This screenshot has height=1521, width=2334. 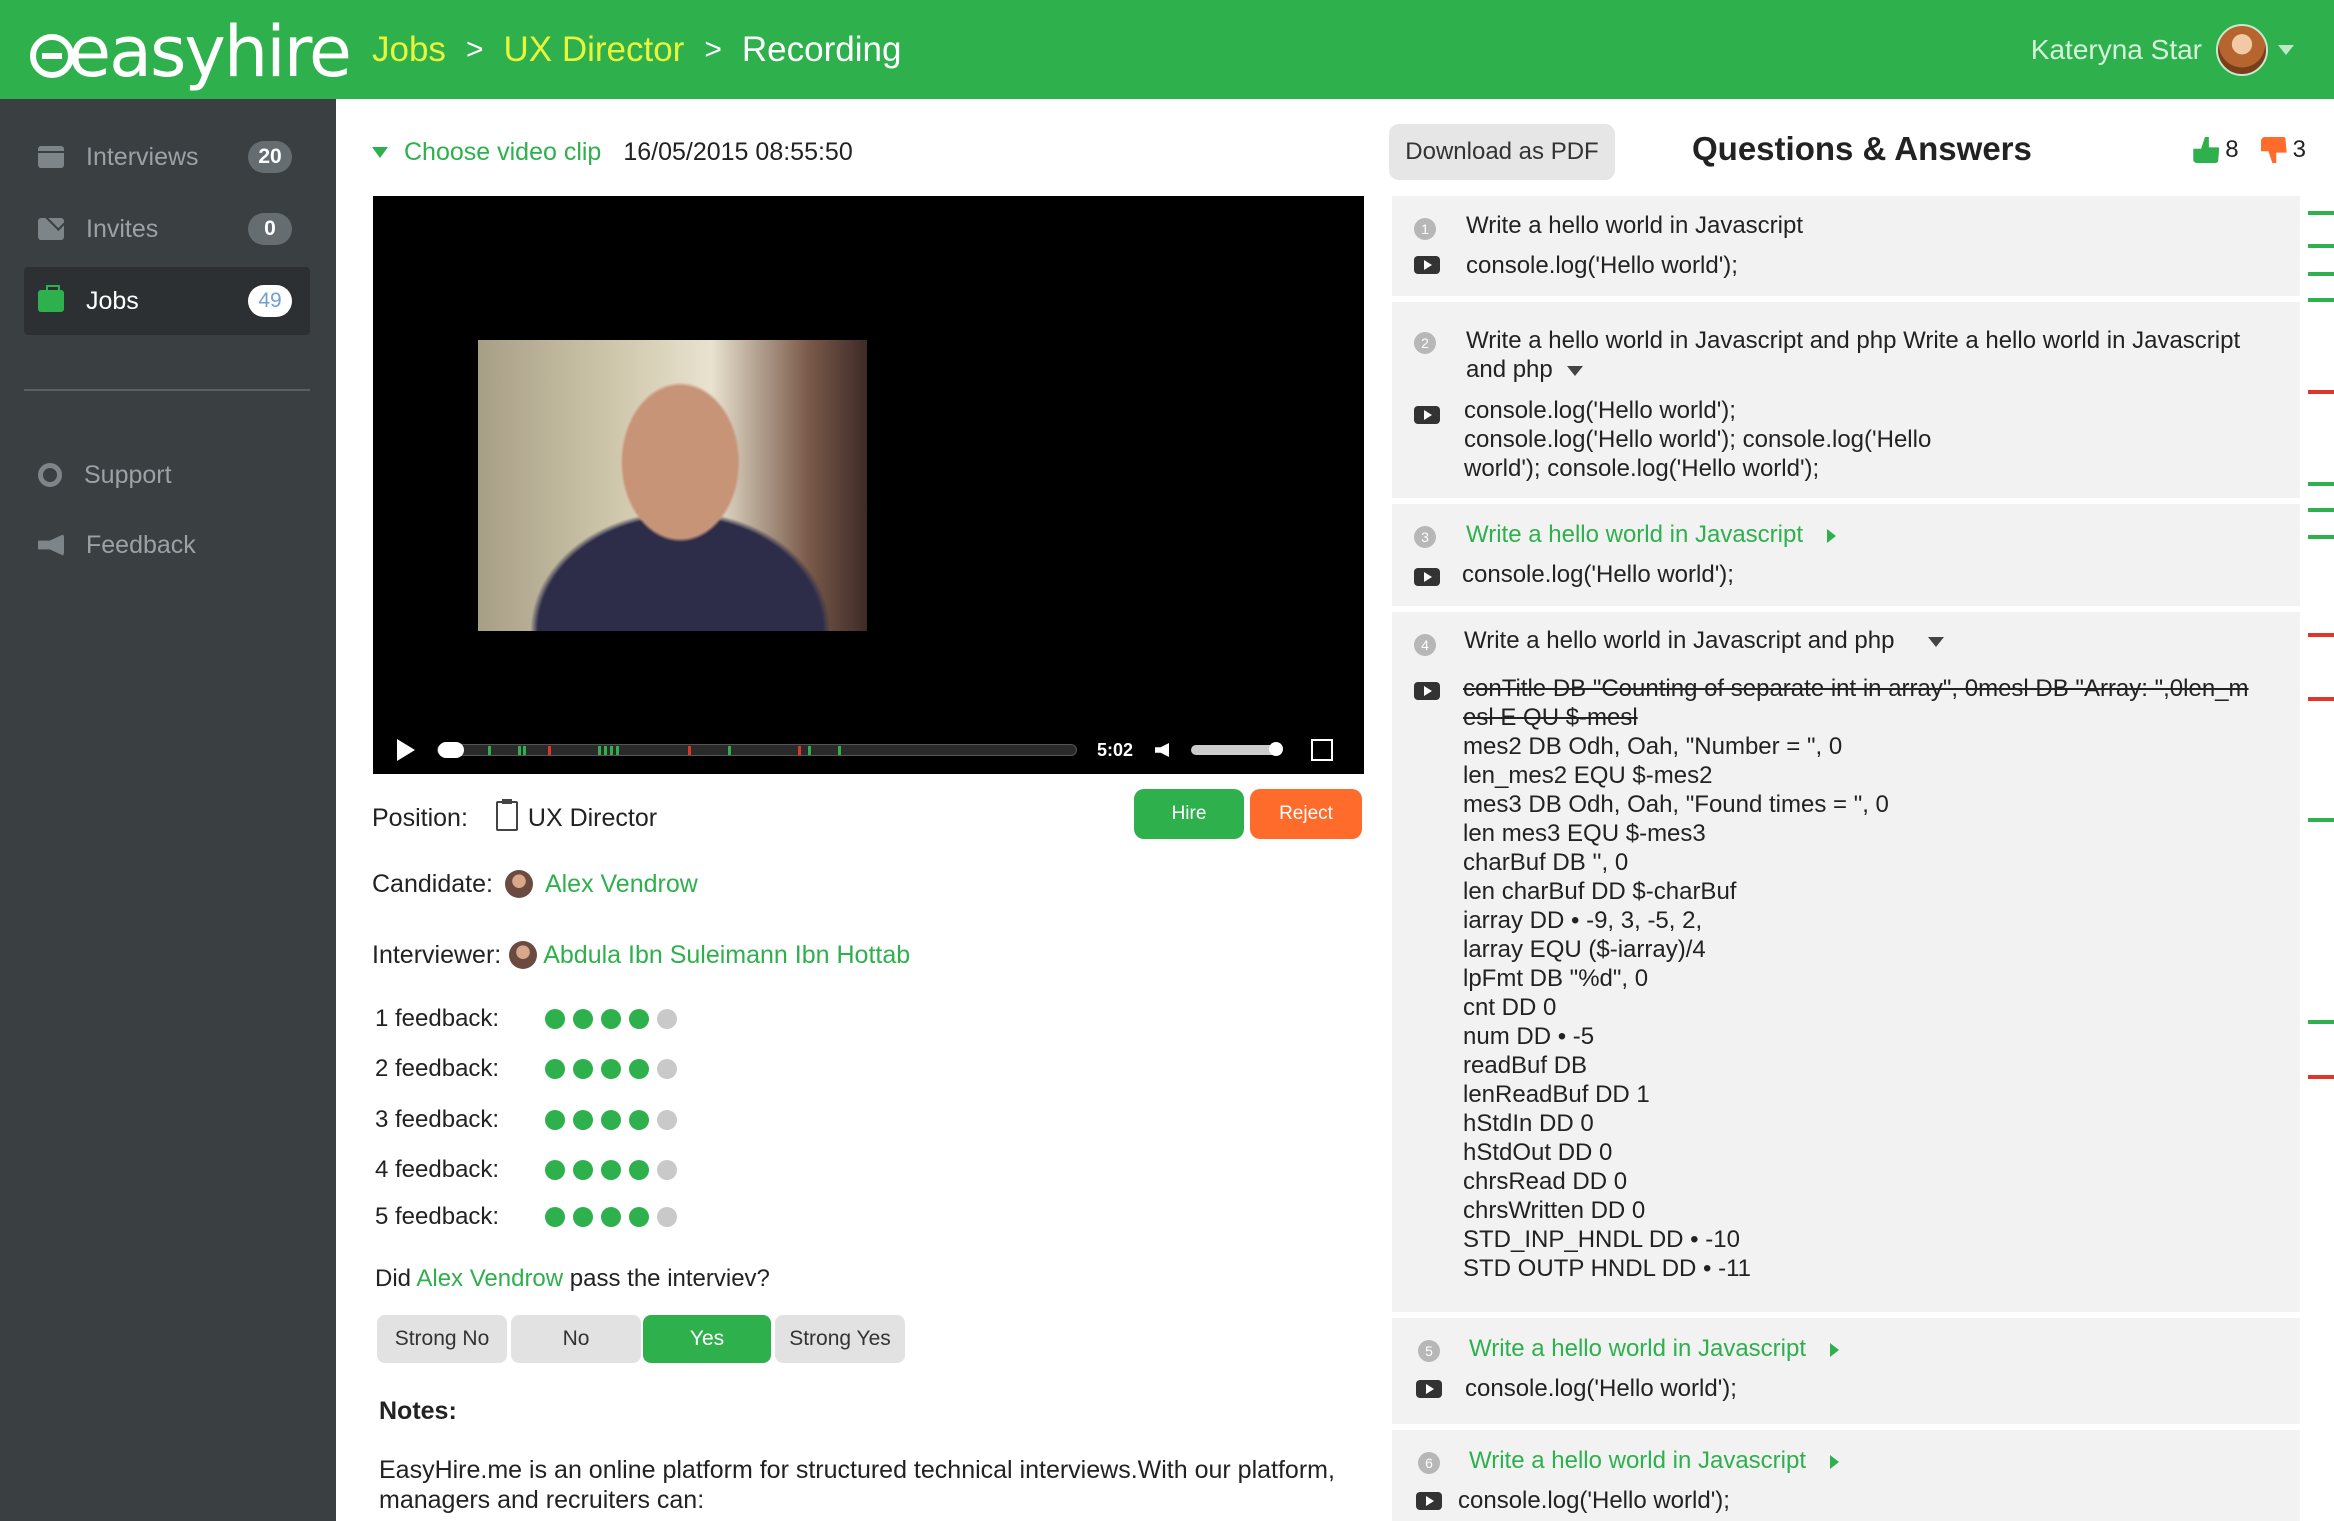 What do you see at coordinates (1862, 148) in the screenshot?
I see `qa-title: Questions & Answers` at bounding box center [1862, 148].